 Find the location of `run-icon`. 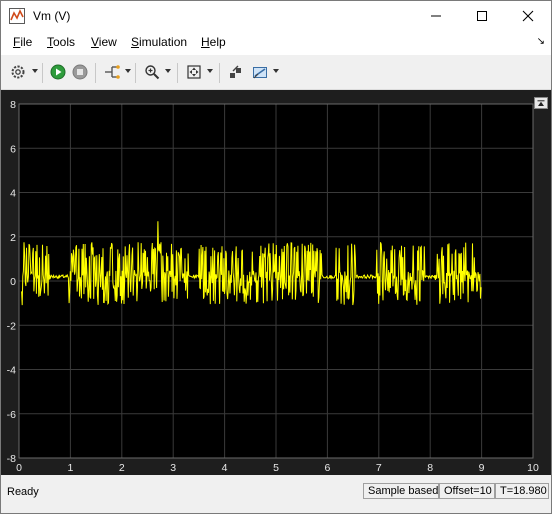

run-icon is located at coordinates (58, 72).